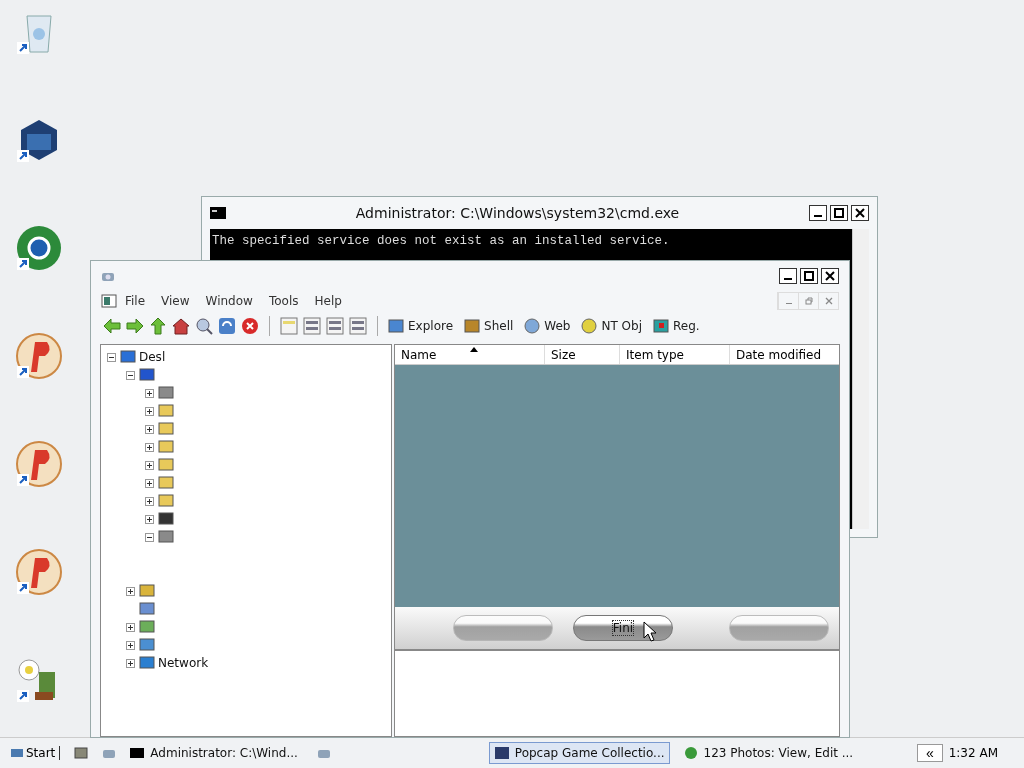 Image resolution: width=1024 pixels, height=768 pixels. I want to click on stop-icon, so click(250, 326).